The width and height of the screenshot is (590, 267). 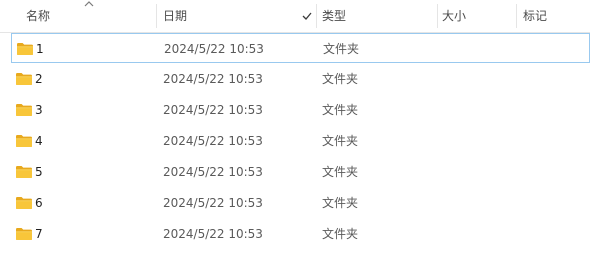 I want to click on file-row: 4 2024/5/22 10:53 文件夹, so click(x=300, y=141).